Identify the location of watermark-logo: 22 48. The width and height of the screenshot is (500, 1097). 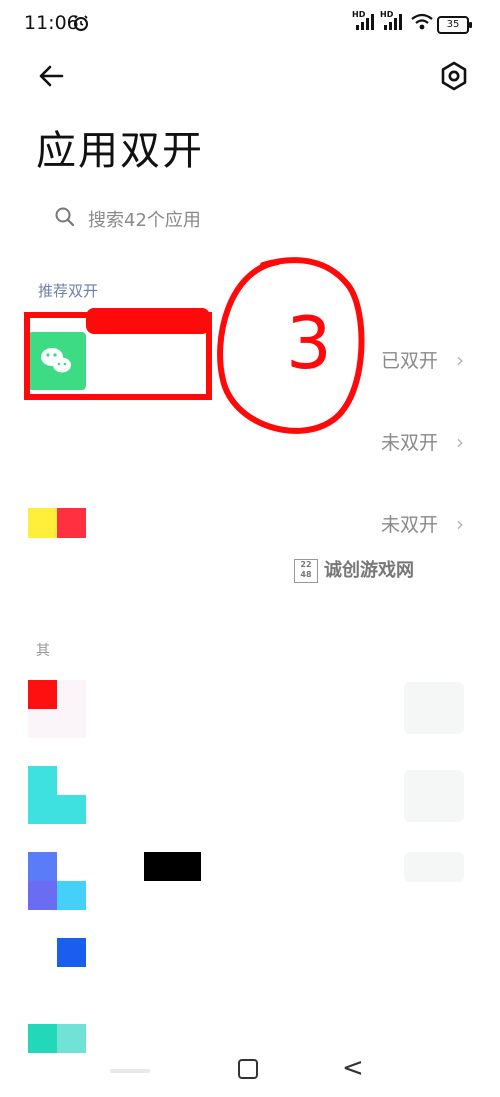
(306, 571).